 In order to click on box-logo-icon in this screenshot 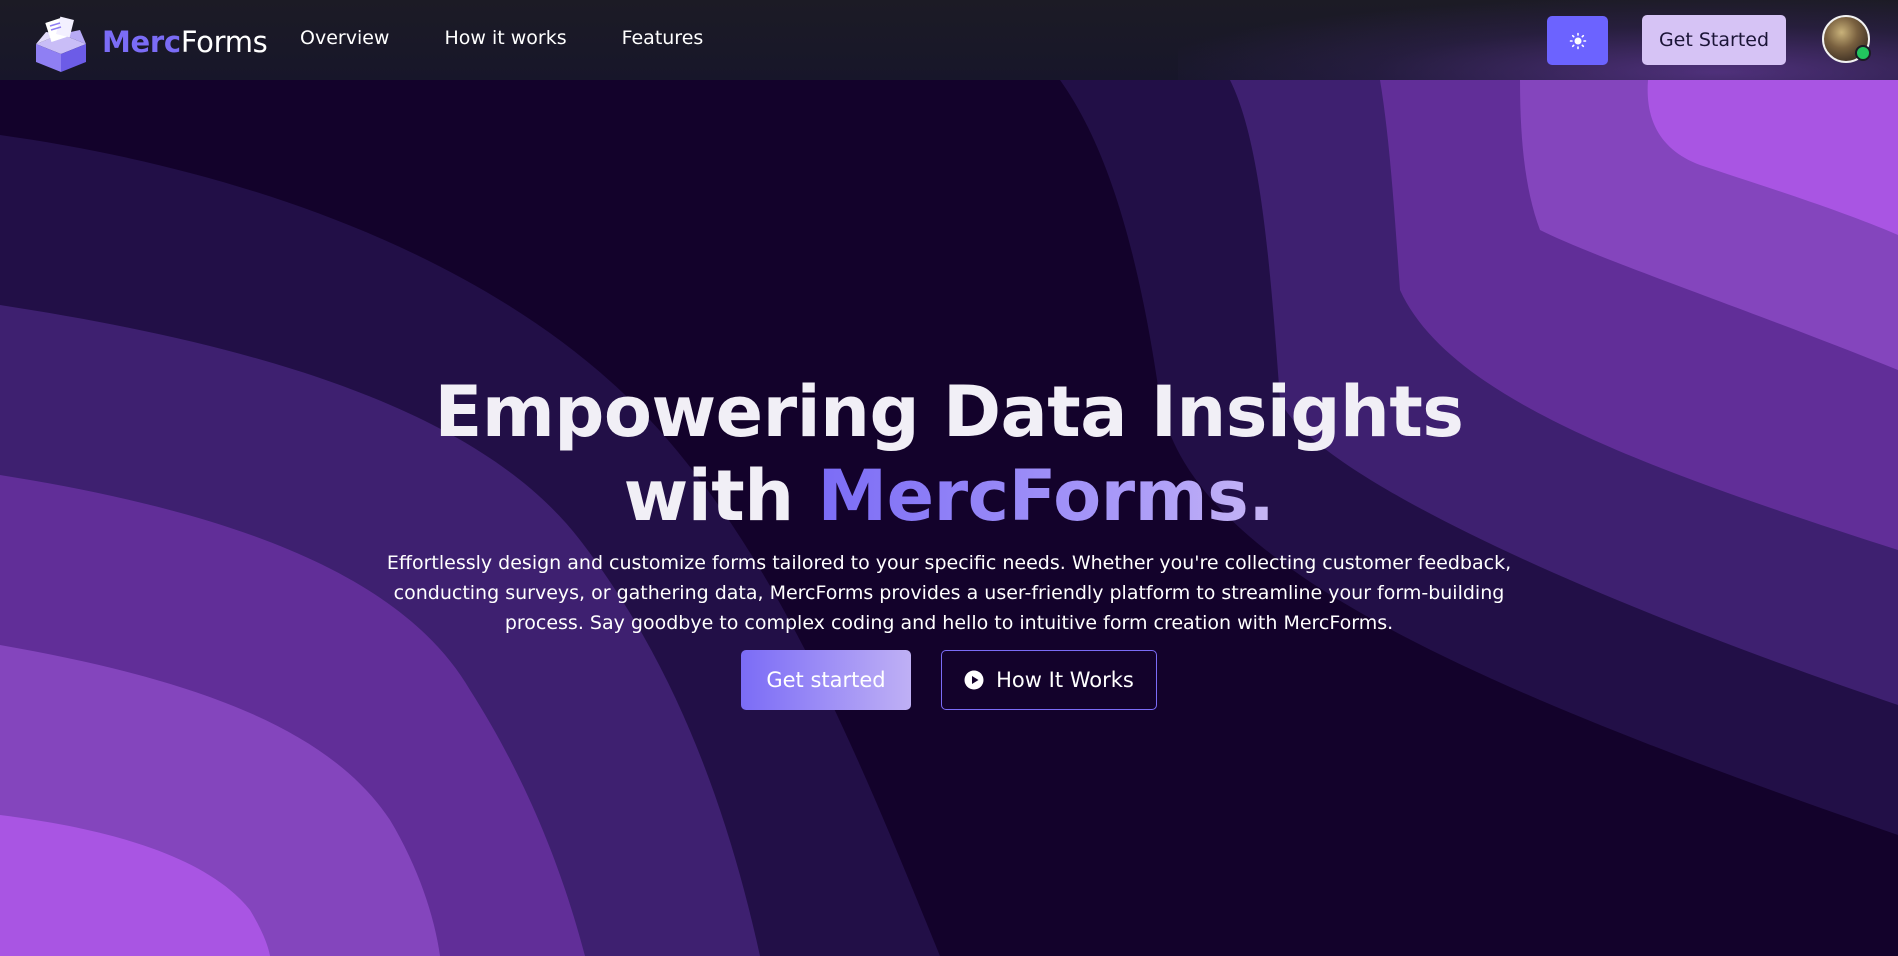, I will do `click(61, 44)`.